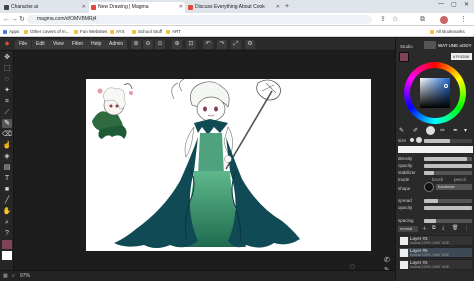 This screenshot has height=281, width=474. What do you see at coordinates (465, 130) in the screenshot?
I see `more-icon: ▾` at bounding box center [465, 130].